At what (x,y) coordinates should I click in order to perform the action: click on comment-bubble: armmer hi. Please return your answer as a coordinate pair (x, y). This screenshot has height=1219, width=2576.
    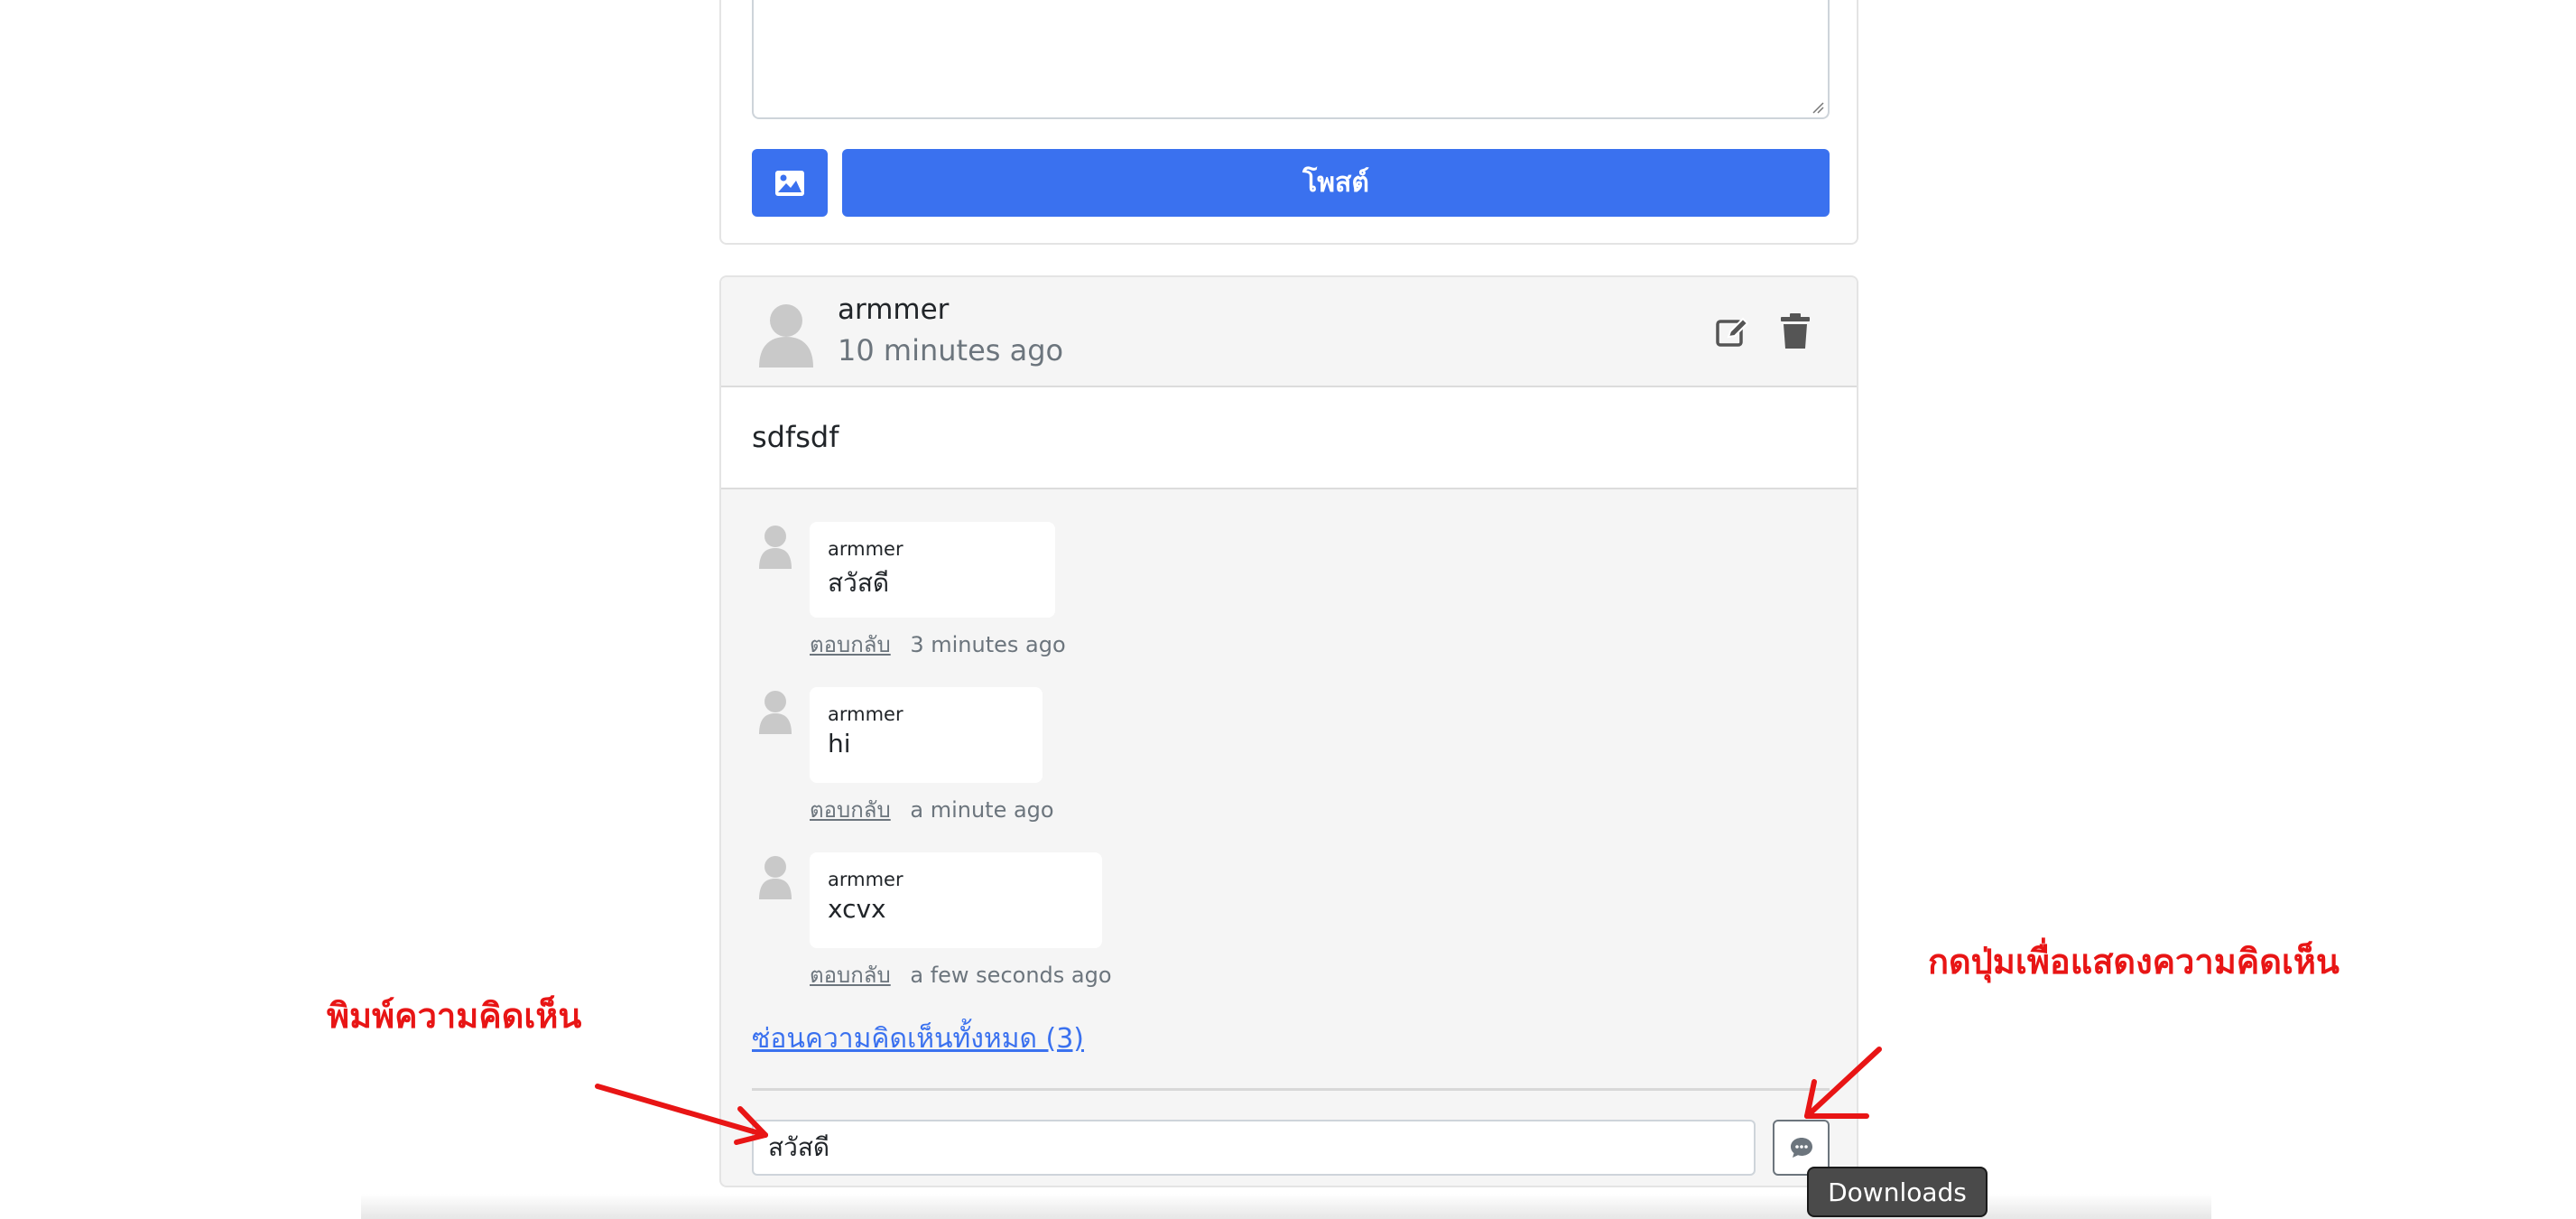
    Looking at the image, I should click on (926, 735).